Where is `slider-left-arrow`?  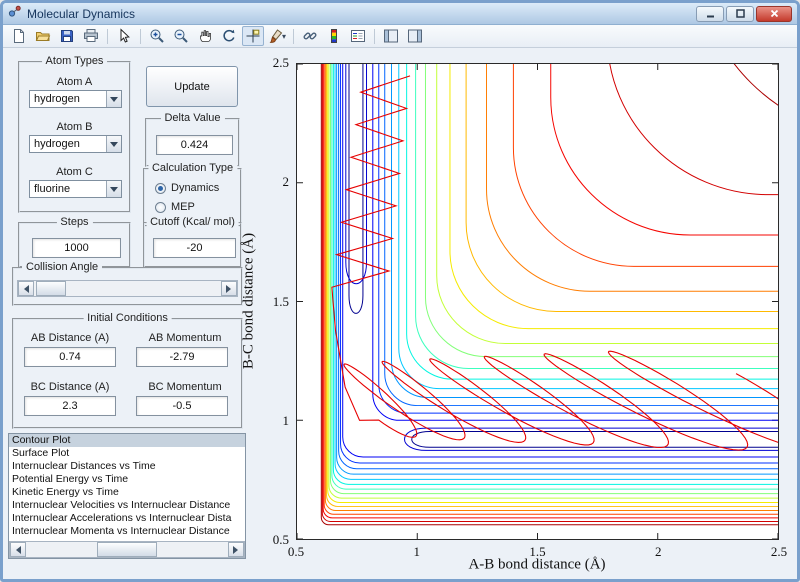
slider-left-arrow is located at coordinates (26, 288).